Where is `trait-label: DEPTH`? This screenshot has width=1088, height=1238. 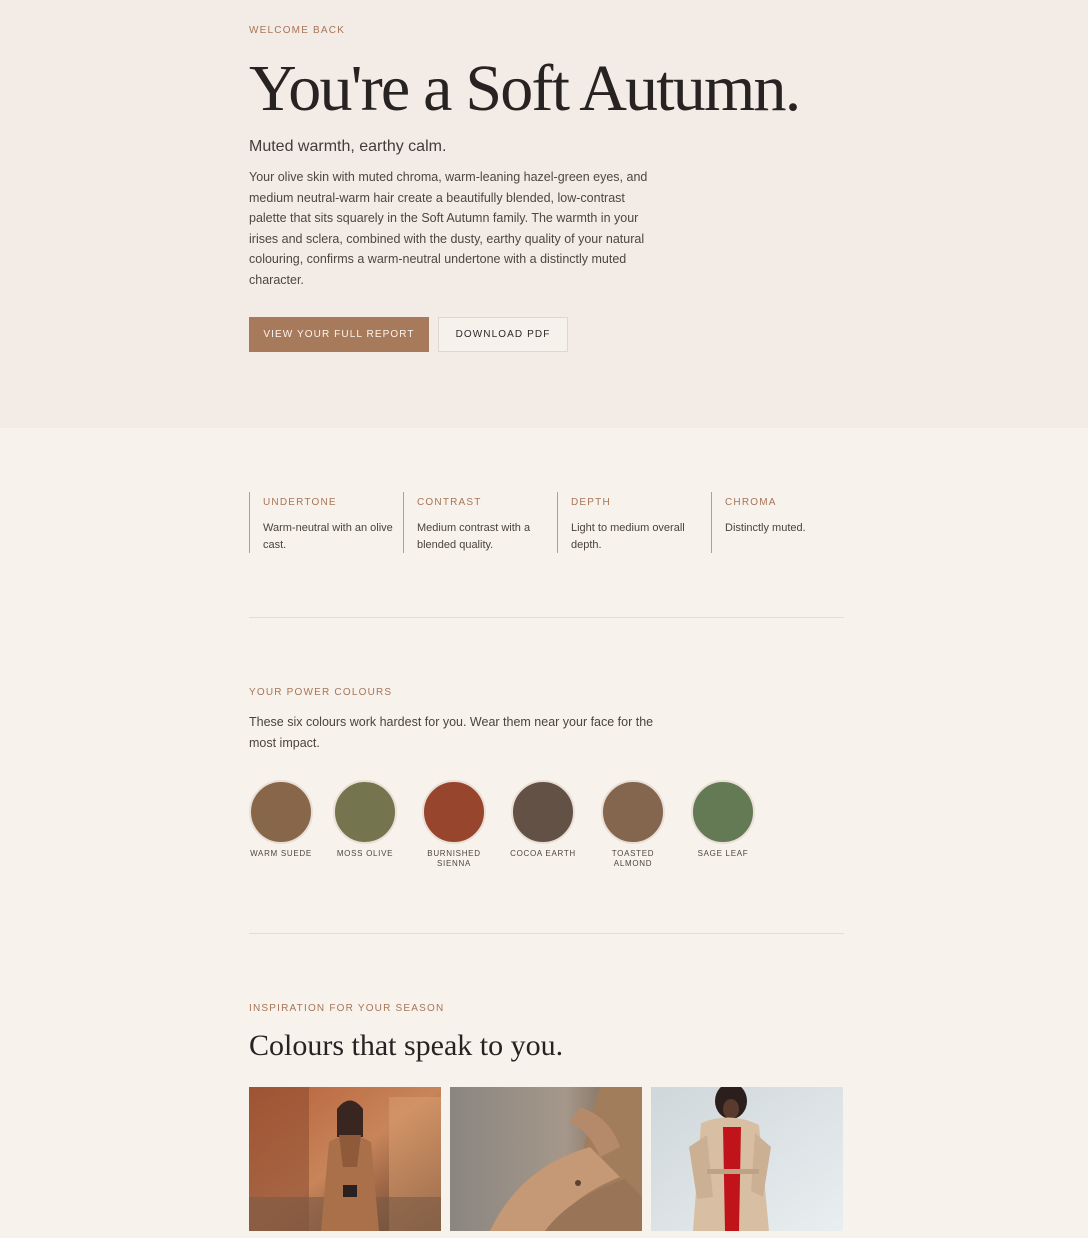
trait-label: DEPTH is located at coordinates (591, 502).